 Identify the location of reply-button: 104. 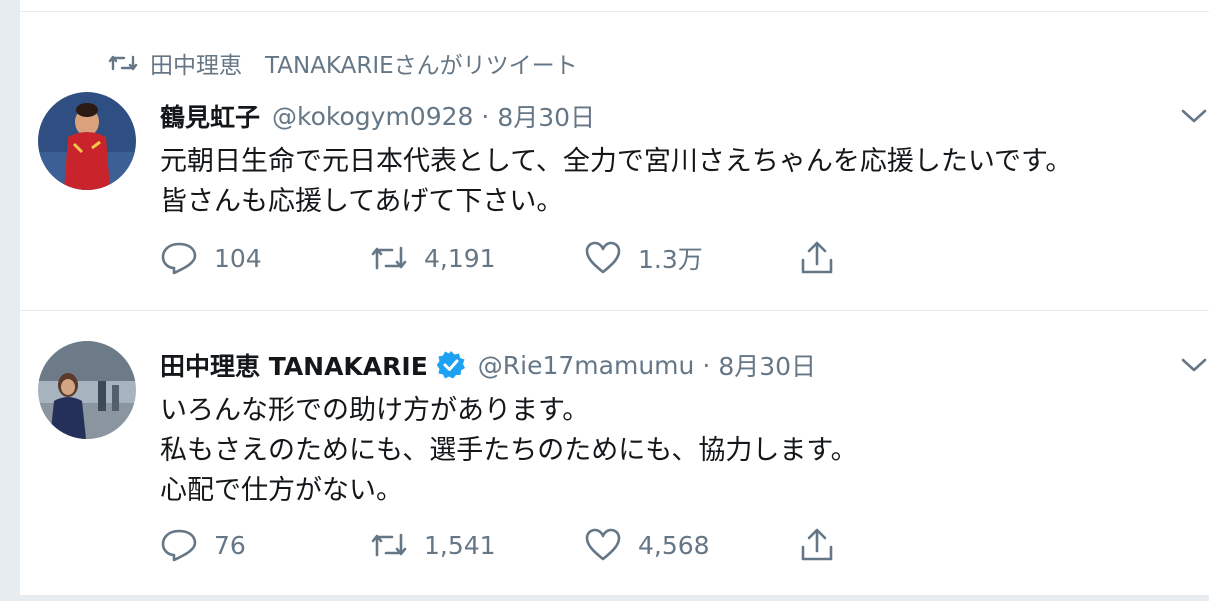
(211, 258).